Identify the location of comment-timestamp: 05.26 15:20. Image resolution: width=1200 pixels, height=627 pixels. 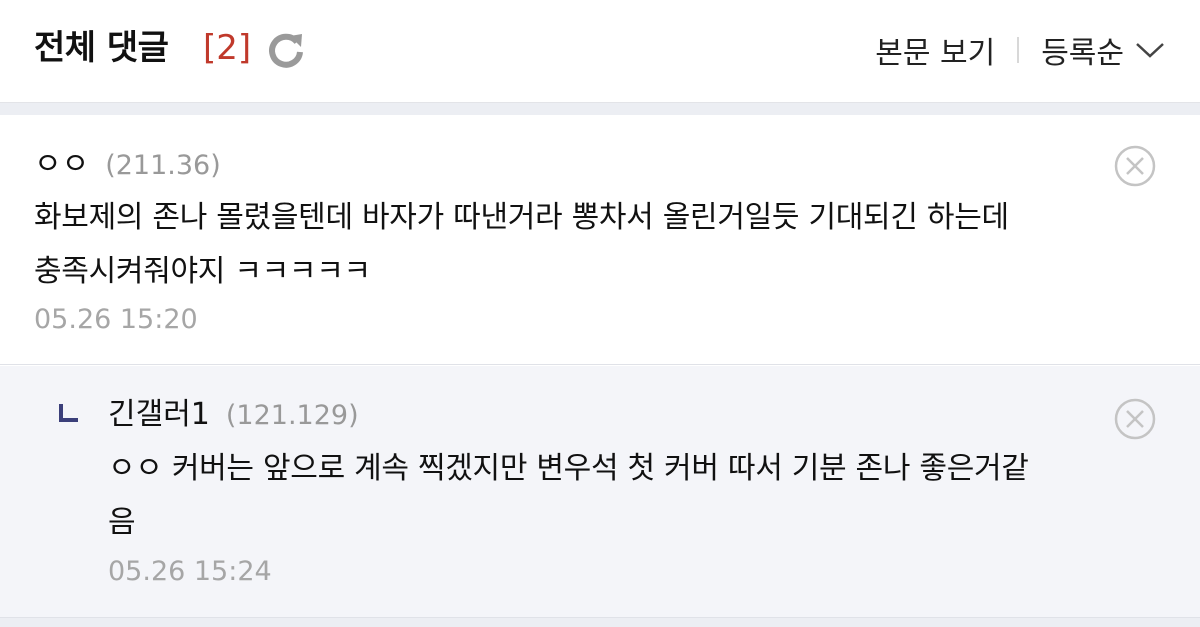
(116, 319).